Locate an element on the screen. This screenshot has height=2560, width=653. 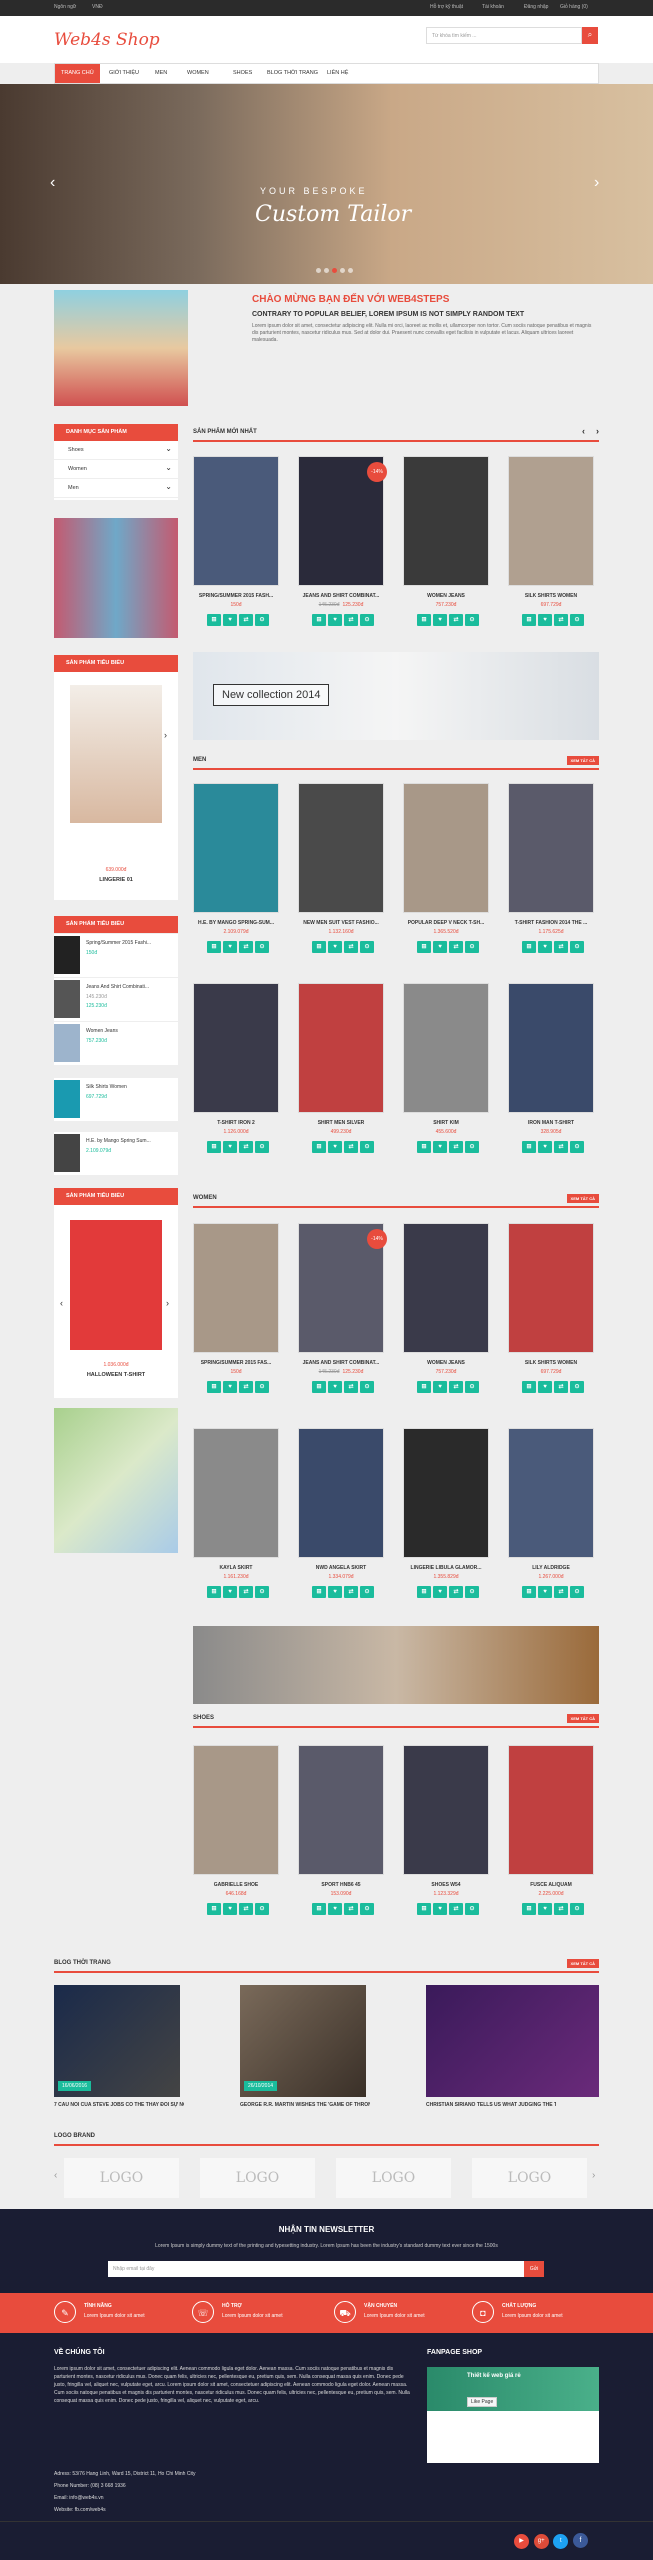
product-card: KAYLA SKIRT 1.161.230đ ⊞ ♥ ⇄ ⊙ is located at coordinates (236, 1523).